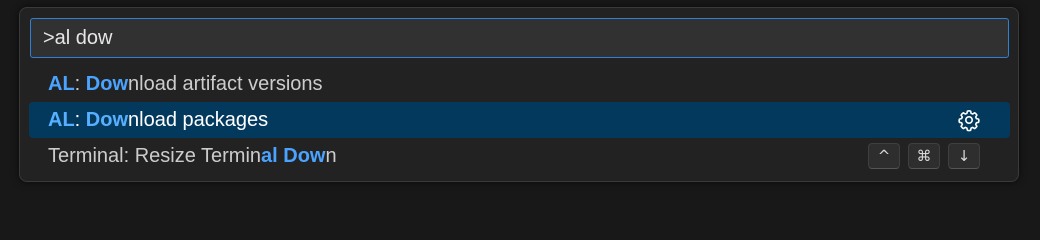  I want to click on gear-icon, so click(969, 120).